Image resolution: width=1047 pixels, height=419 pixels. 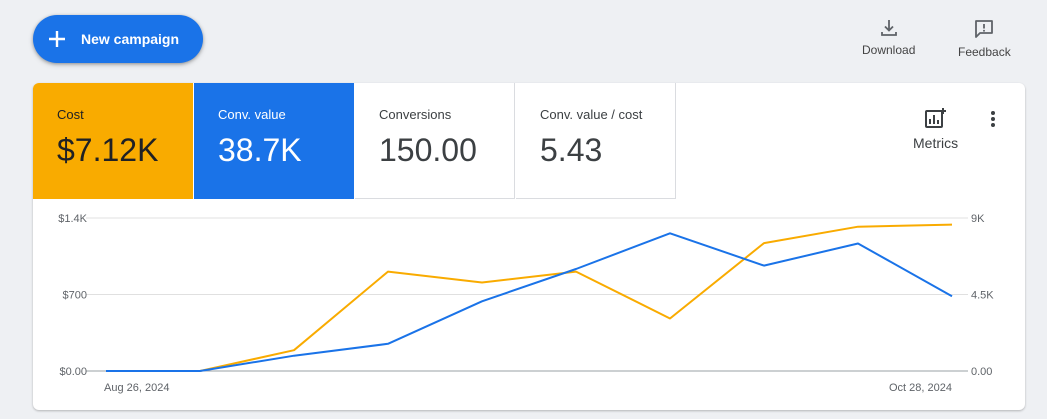 What do you see at coordinates (984, 52) in the screenshot?
I see `feedback-label: Feedback` at bounding box center [984, 52].